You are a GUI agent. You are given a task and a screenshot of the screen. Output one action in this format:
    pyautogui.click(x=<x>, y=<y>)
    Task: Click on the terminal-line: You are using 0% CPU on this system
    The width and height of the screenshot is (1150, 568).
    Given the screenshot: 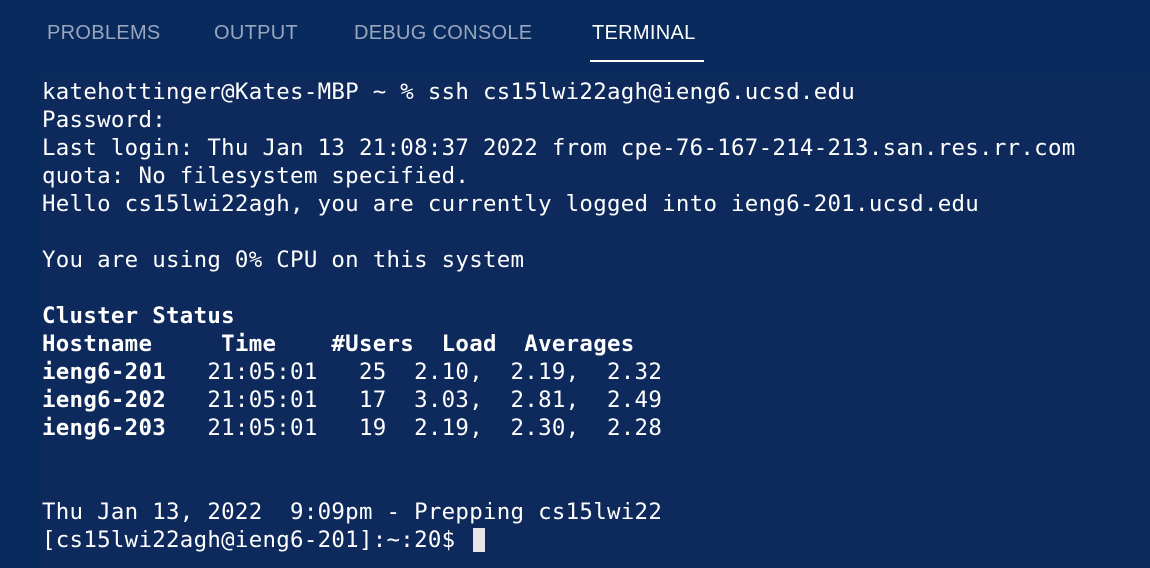 What is the action you would take?
    pyautogui.click(x=283, y=260)
    